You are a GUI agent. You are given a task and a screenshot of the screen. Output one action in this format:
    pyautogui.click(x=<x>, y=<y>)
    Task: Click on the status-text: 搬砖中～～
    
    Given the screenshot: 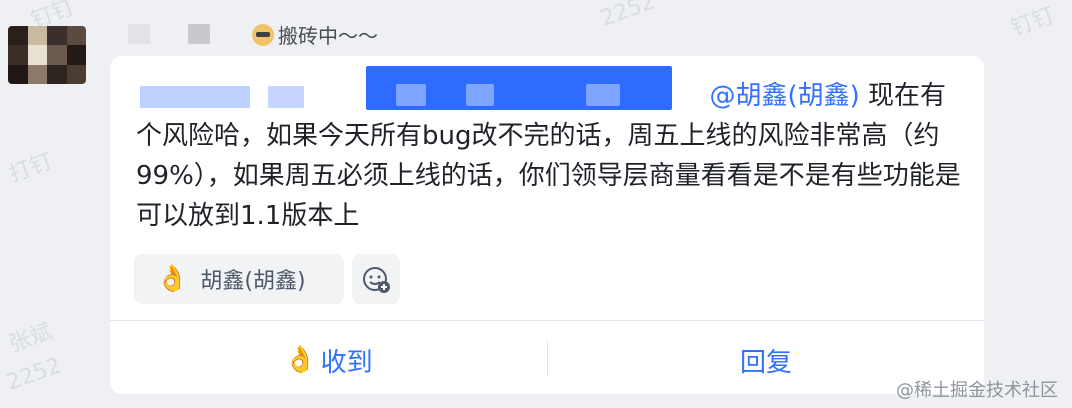 What is the action you would take?
    pyautogui.click(x=328, y=36)
    